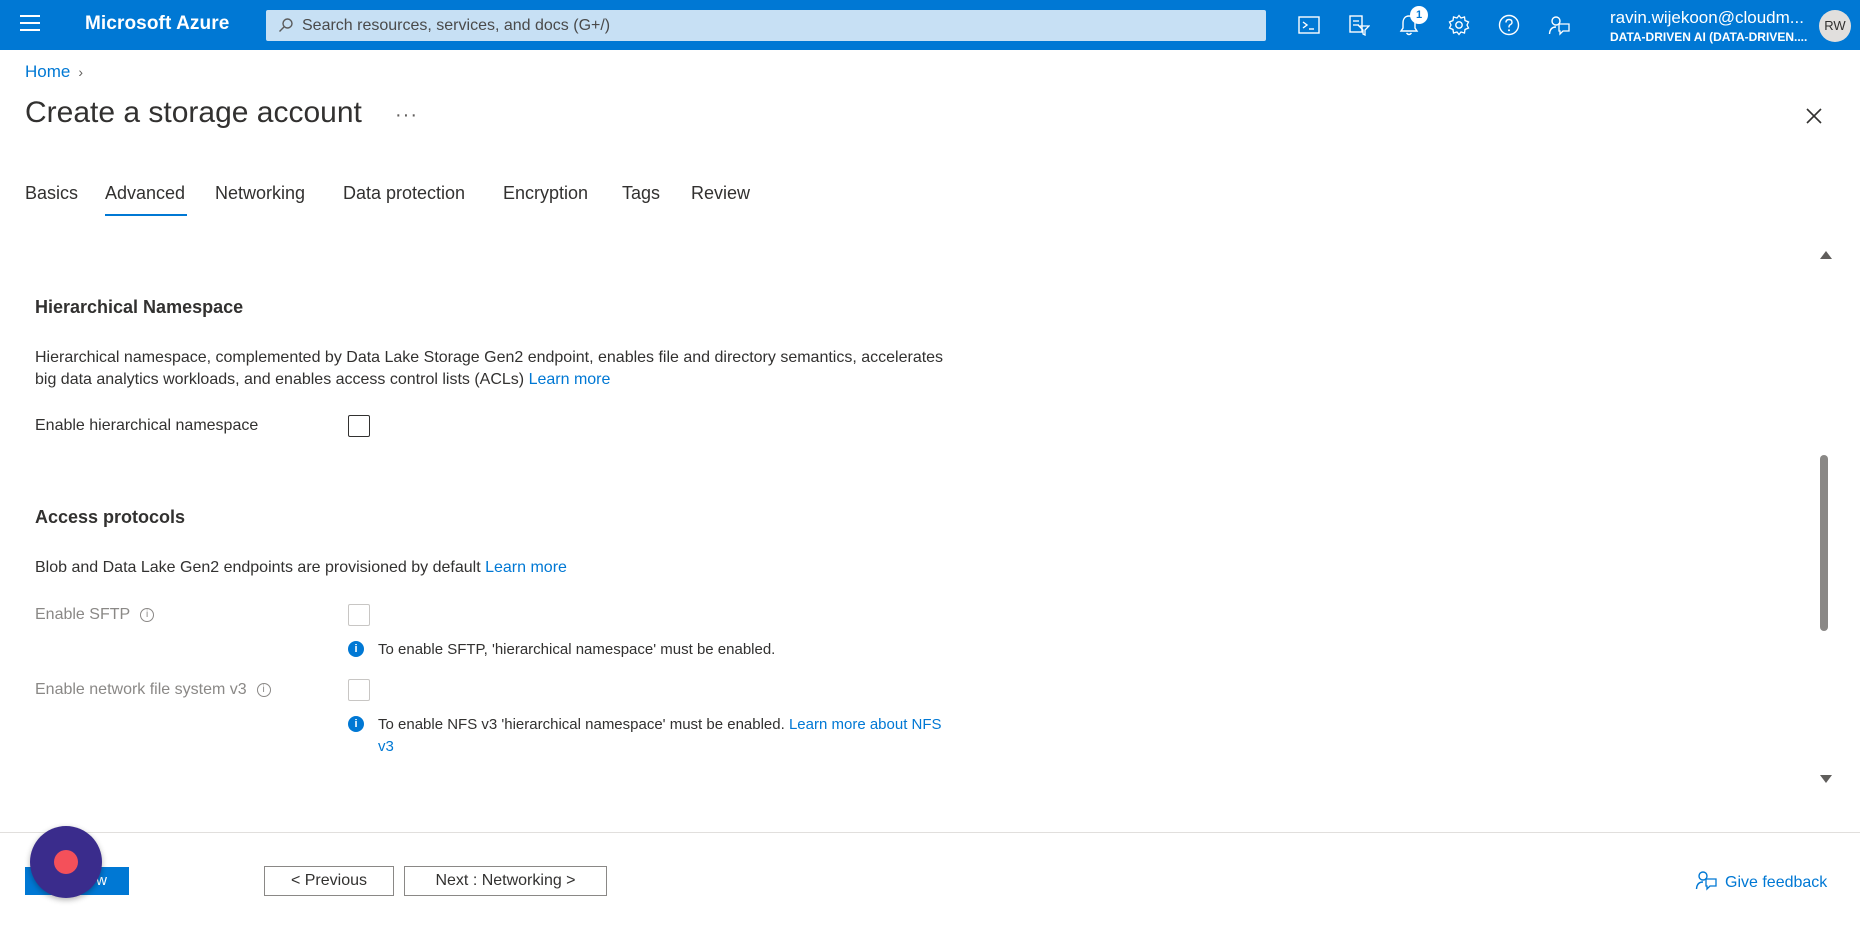  Describe the element at coordinates (1309, 25) in the screenshot. I see `cloud-shell-icon` at that location.